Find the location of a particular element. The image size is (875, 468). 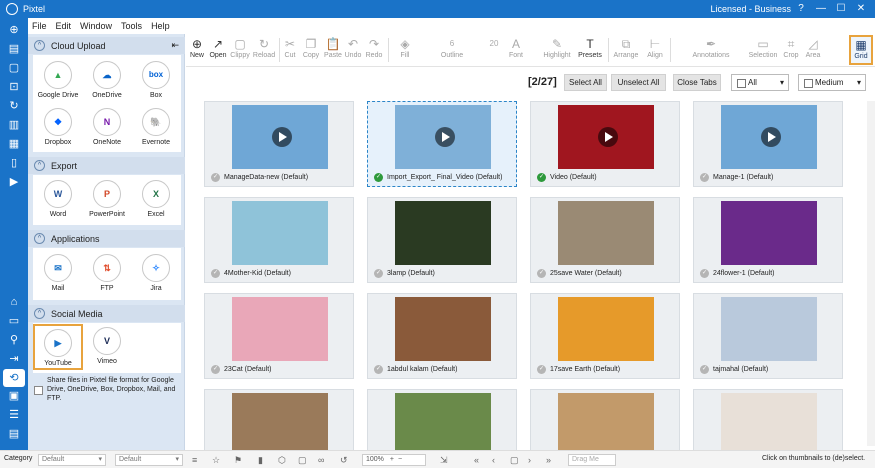

ftp-button: ⇅ FTP is located at coordinates (107, 273).